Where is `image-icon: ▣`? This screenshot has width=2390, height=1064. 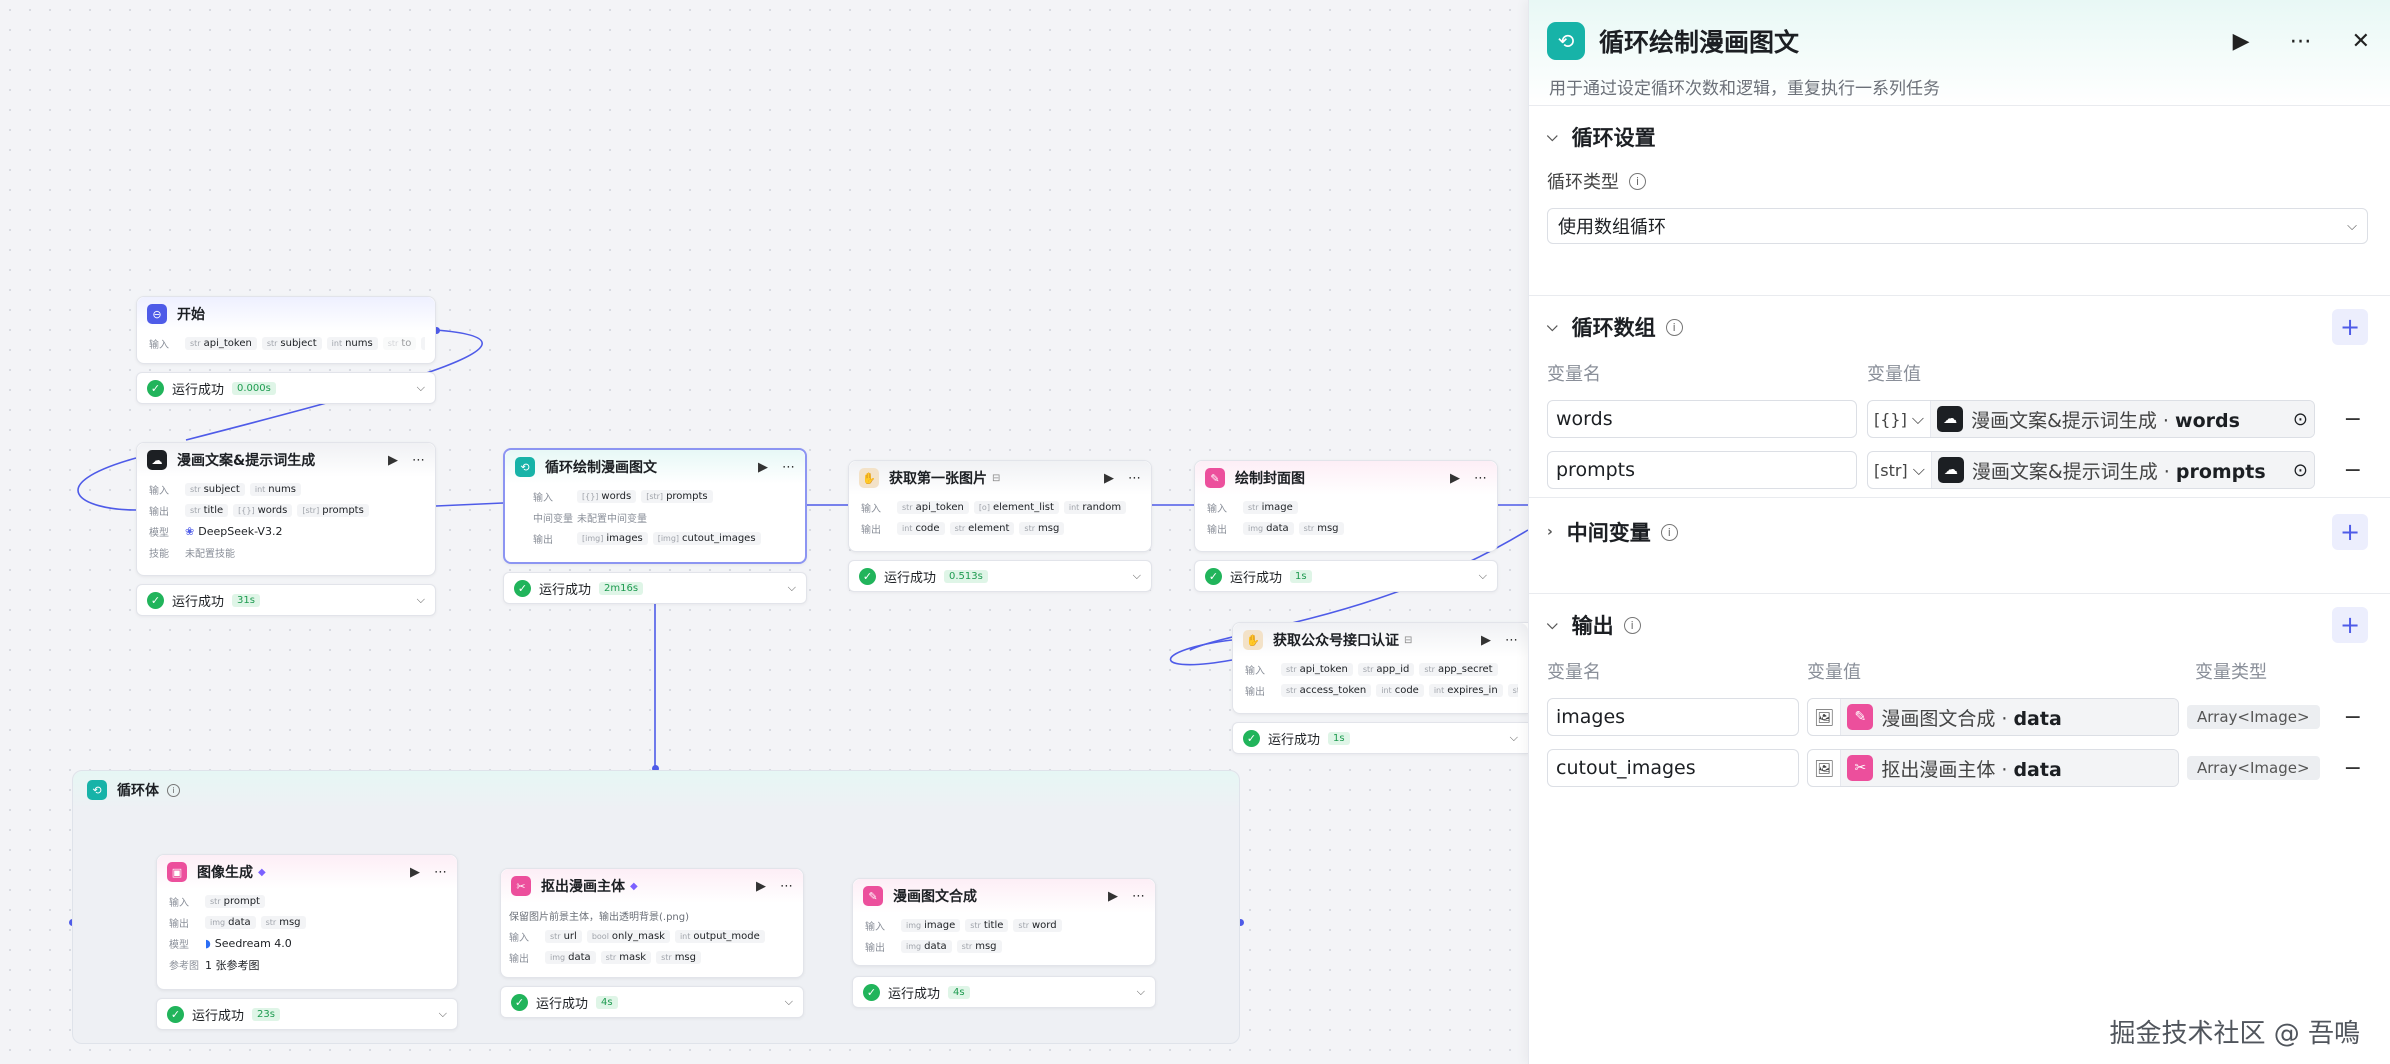
image-icon: ▣ is located at coordinates (177, 872).